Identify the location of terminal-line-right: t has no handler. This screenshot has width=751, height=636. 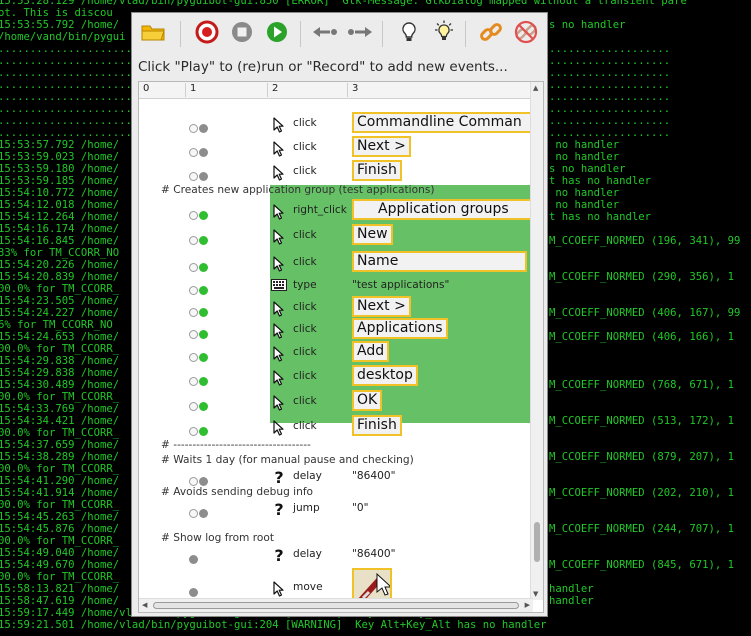
(600, 181).